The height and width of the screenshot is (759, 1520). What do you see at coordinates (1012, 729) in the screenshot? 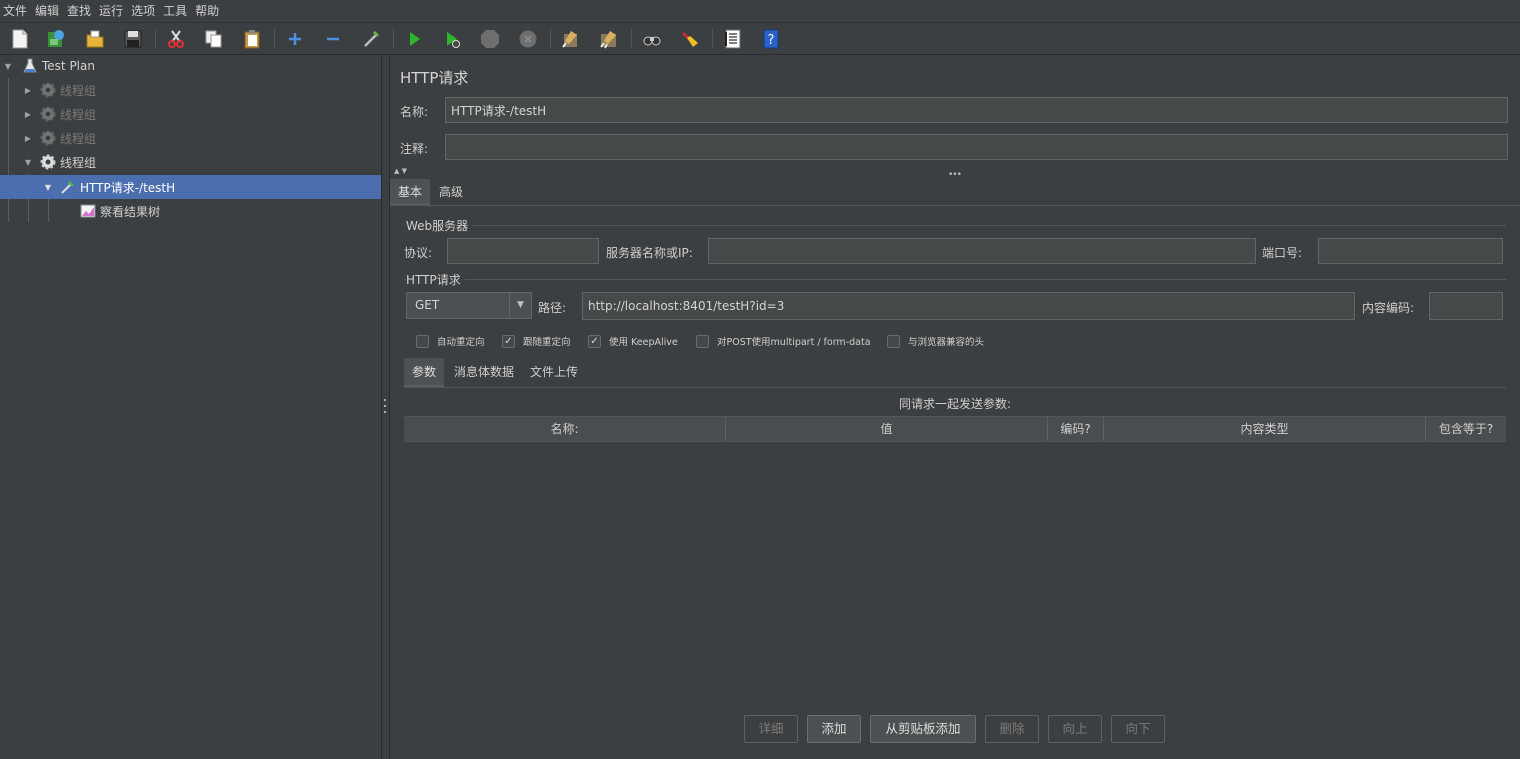
I see `delete-button: 删除` at bounding box center [1012, 729].